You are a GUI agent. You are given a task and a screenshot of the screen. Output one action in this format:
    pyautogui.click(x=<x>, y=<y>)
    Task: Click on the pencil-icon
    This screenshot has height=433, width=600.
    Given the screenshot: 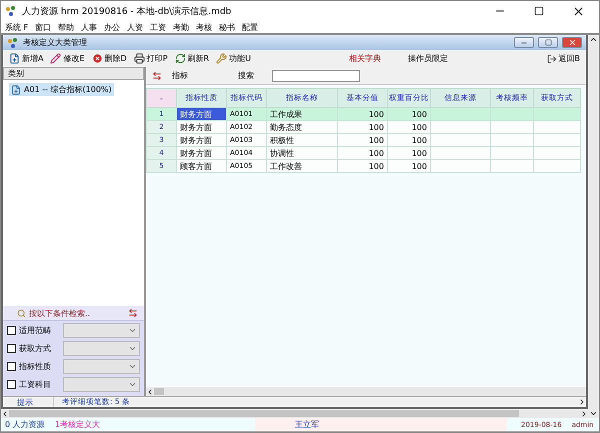 What is the action you would take?
    pyautogui.click(x=56, y=58)
    